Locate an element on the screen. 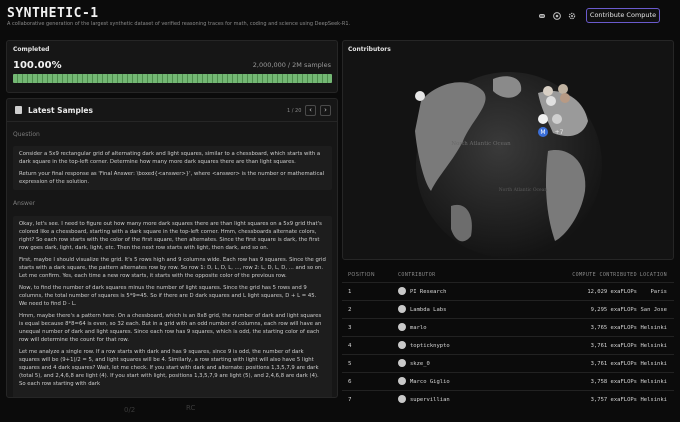  table-row: 4 topticknypto 3,761 exaFLOPs Helsinki is located at coordinates (508, 345).